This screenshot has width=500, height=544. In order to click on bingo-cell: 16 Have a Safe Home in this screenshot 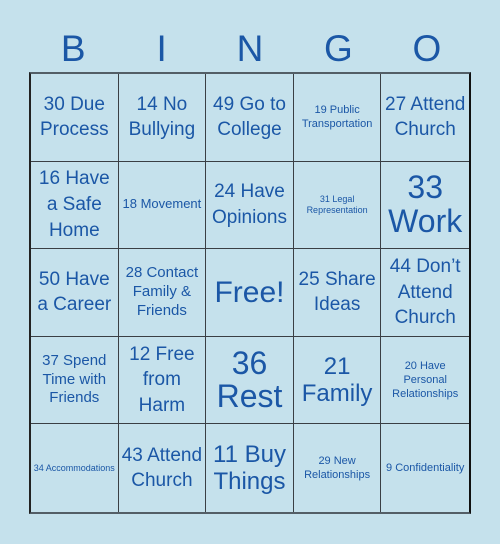, I will do `click(75, 205)`.